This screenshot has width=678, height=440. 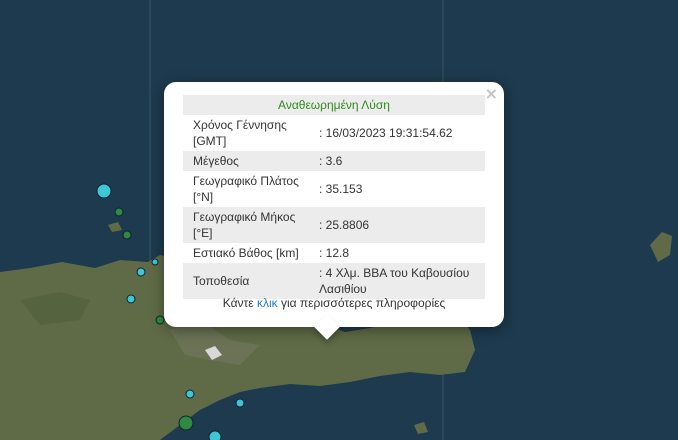 I want to click on latitude-value: : 35.153, so click(x=341, y=189).